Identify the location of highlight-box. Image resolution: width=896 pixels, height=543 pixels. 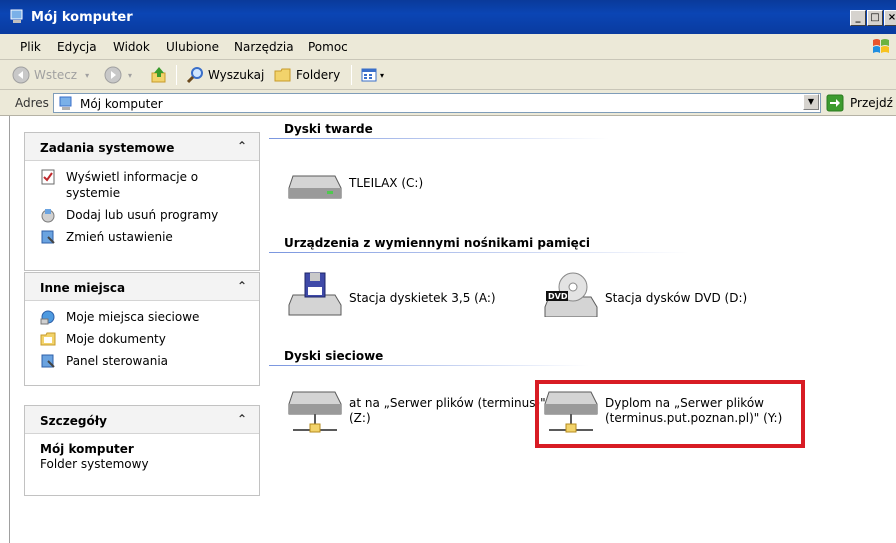
(670, 414).